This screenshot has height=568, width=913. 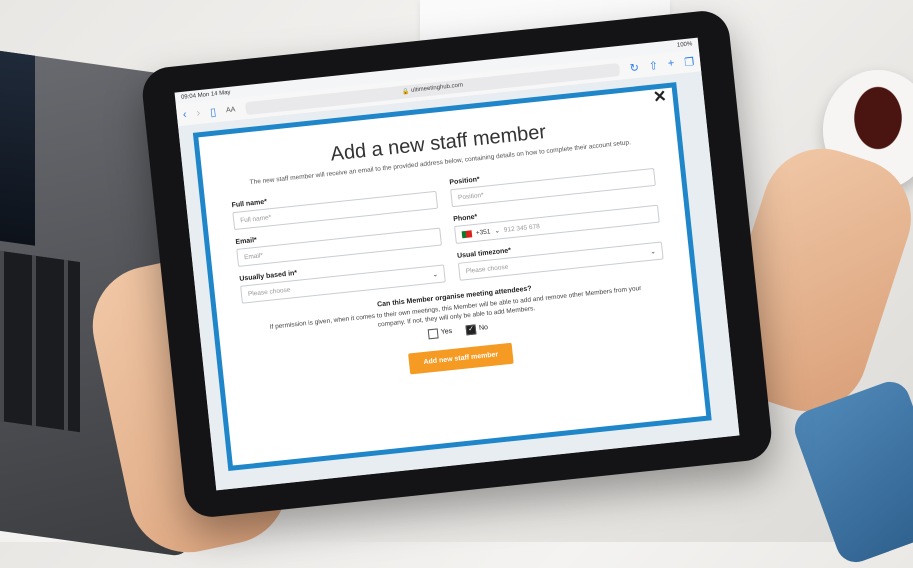 What do you see at coordinates (433, 333) in the screenshot?
I see `yes-checkbox-box` at bounding box center [433, 333].